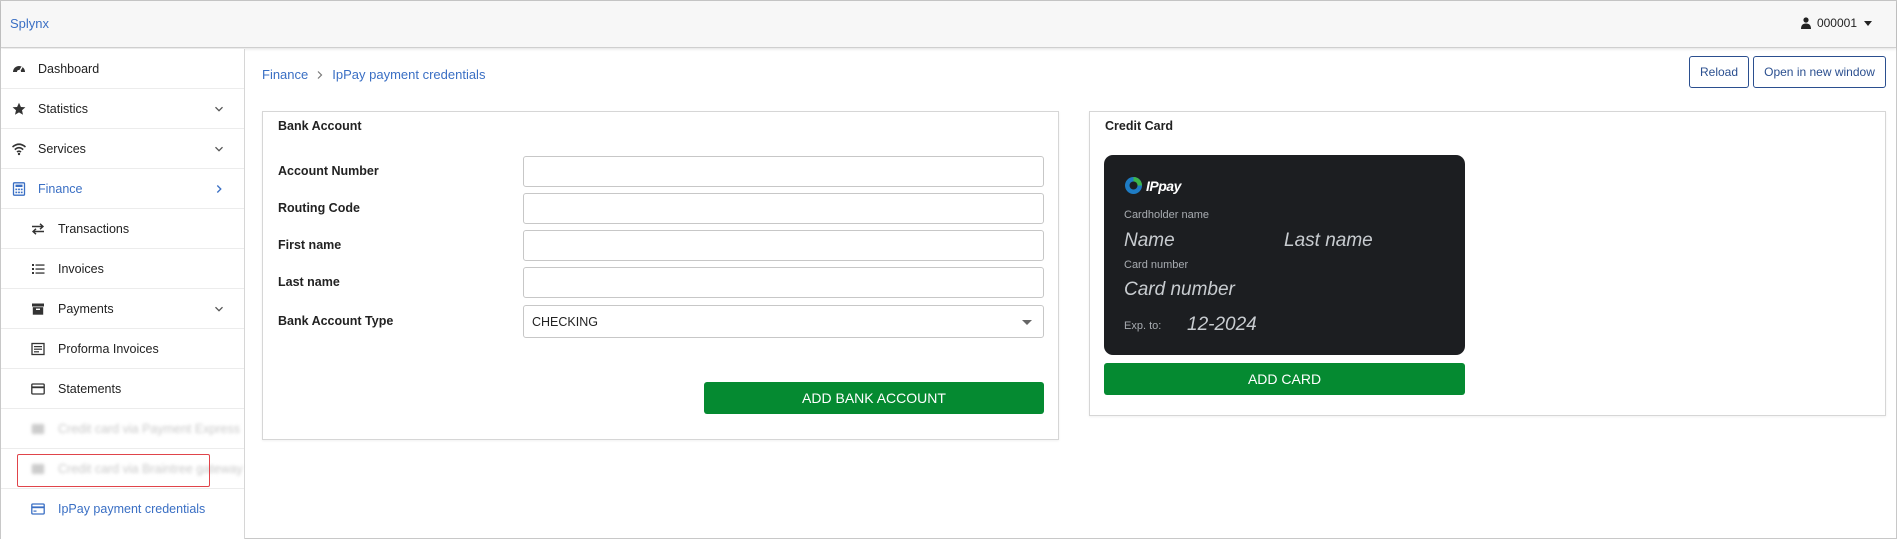 The image size is (1897, 539). I want to click on sidebar-item-finance: Finance, so click(122, 189).